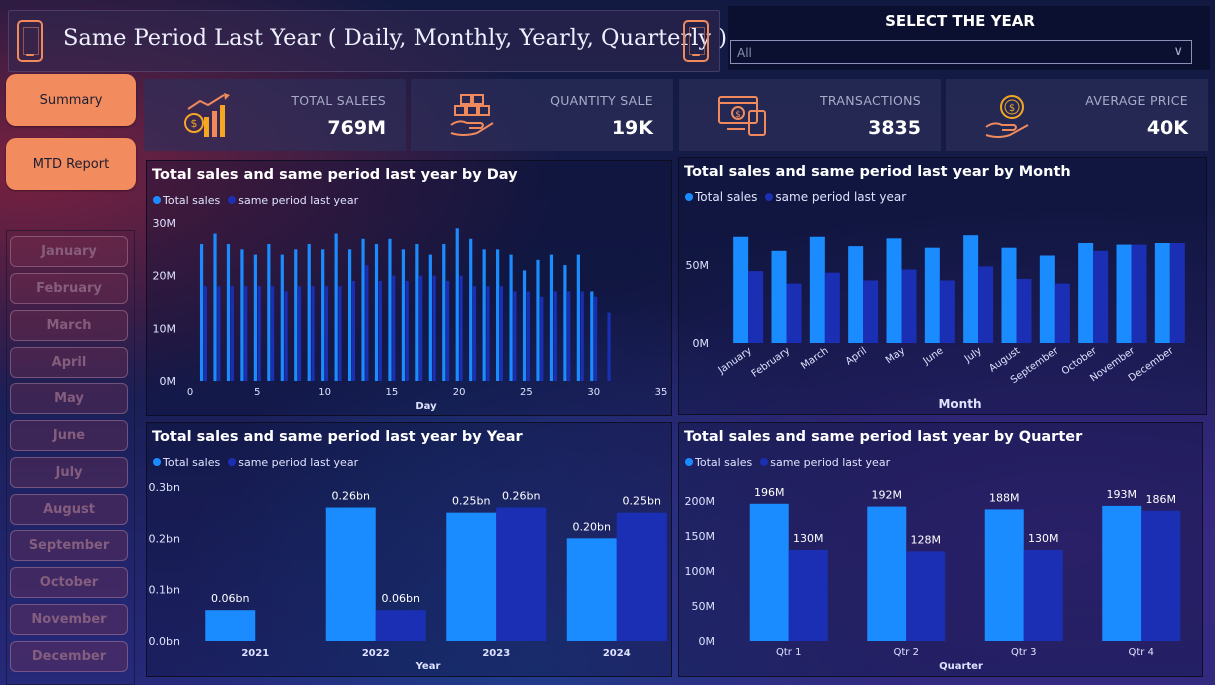 The width and height of the screenshot is (1215, 685). Describe the element at coordinates (69, 362) in the screenshot. I see `month-button-april: April` at that location.